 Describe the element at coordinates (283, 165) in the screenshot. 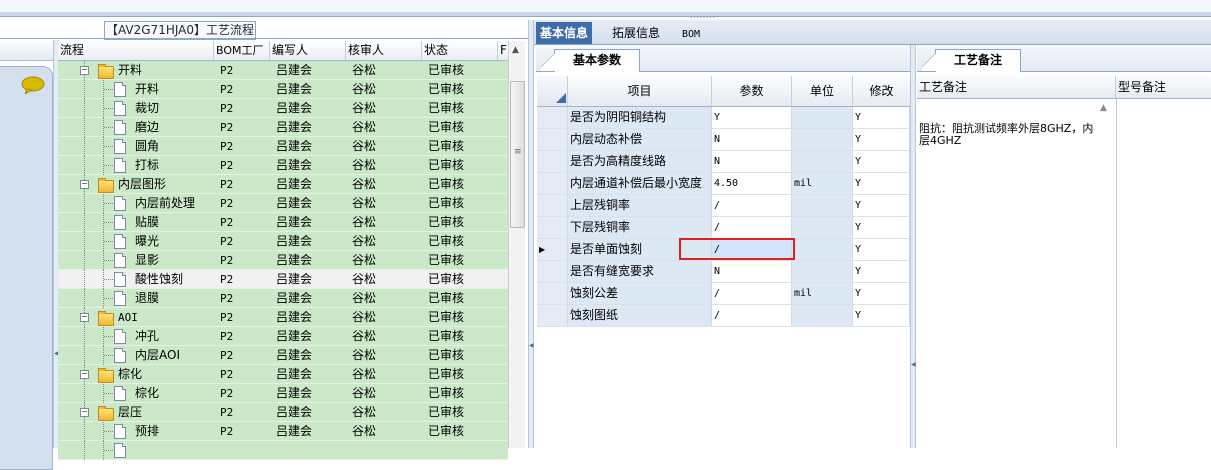

I see `tree-row: 打标 P2 吕建会 谷松 已审核` at that location.